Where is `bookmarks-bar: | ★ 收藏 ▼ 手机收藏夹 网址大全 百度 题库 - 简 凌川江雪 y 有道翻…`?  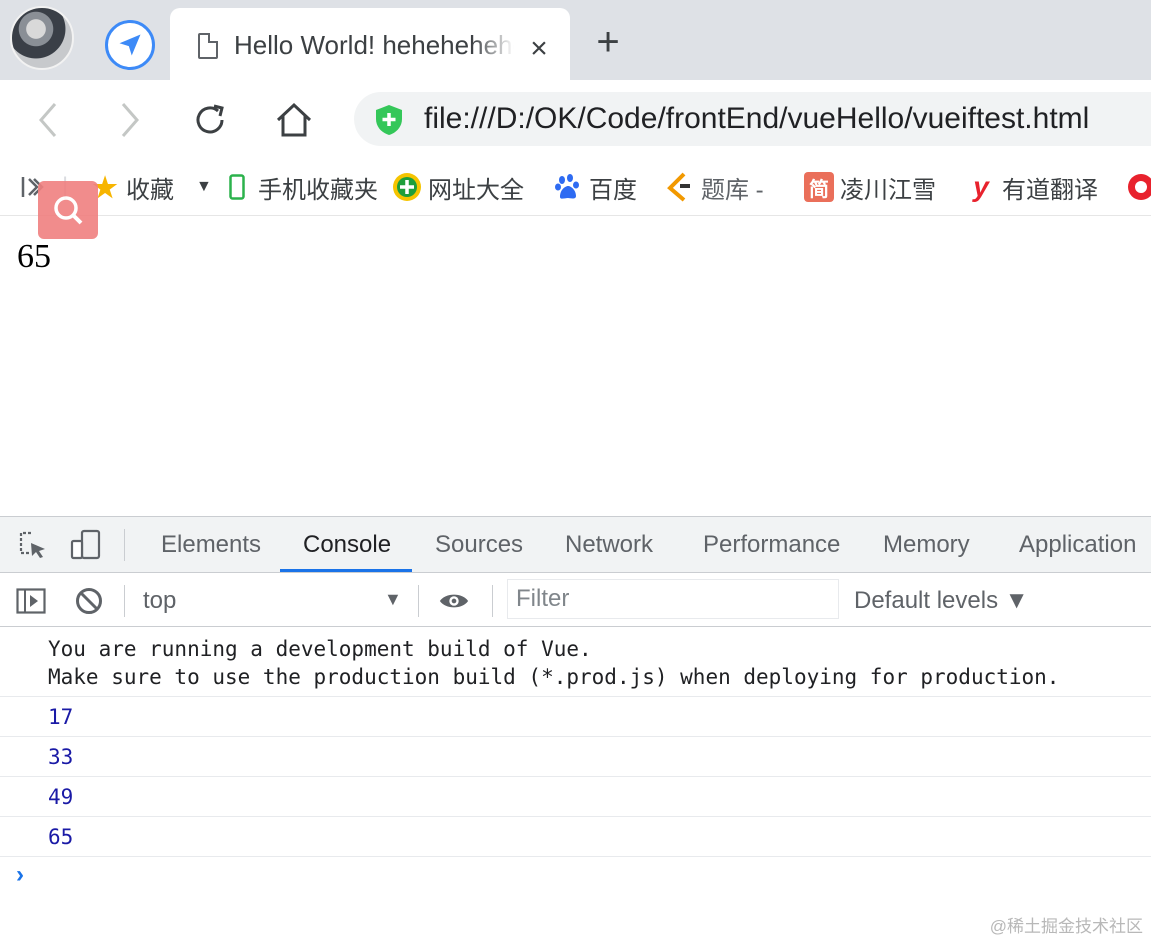 bookmarks-bar: | ★ 收藏 ▼ 手机收藏夹 网址大全 百度 题库 - 简 凌川江雪 y 有道翻… is located at coordinates (575, 187).